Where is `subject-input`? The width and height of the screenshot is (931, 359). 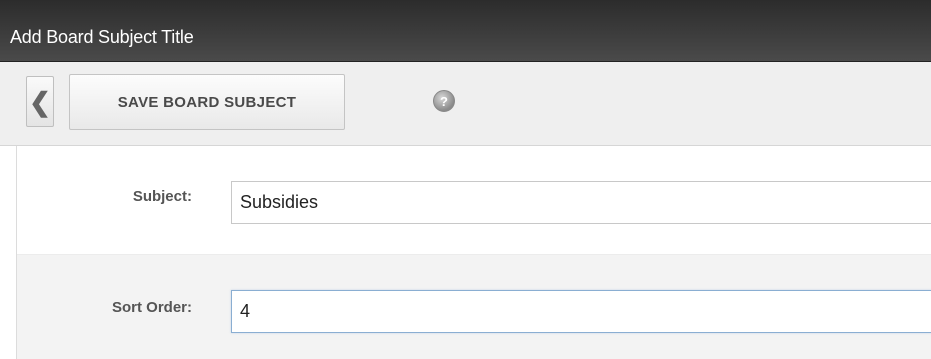 subject-input is located at coordinates (581, 202).